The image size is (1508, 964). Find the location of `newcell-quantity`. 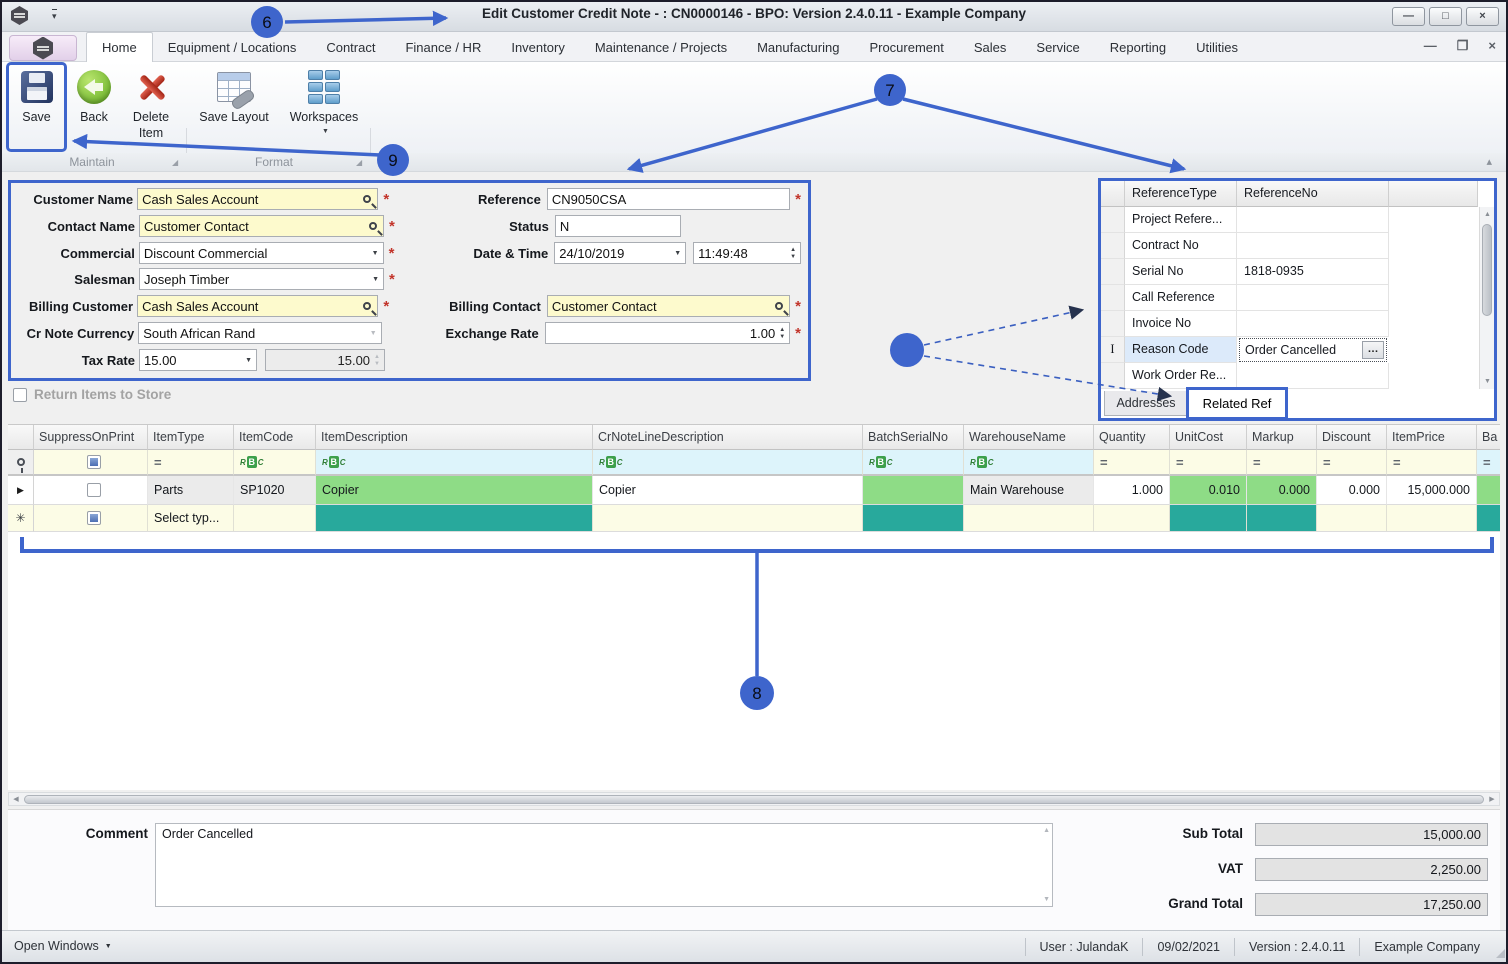

newcell-quantity is located at coordinates (1132, 518).